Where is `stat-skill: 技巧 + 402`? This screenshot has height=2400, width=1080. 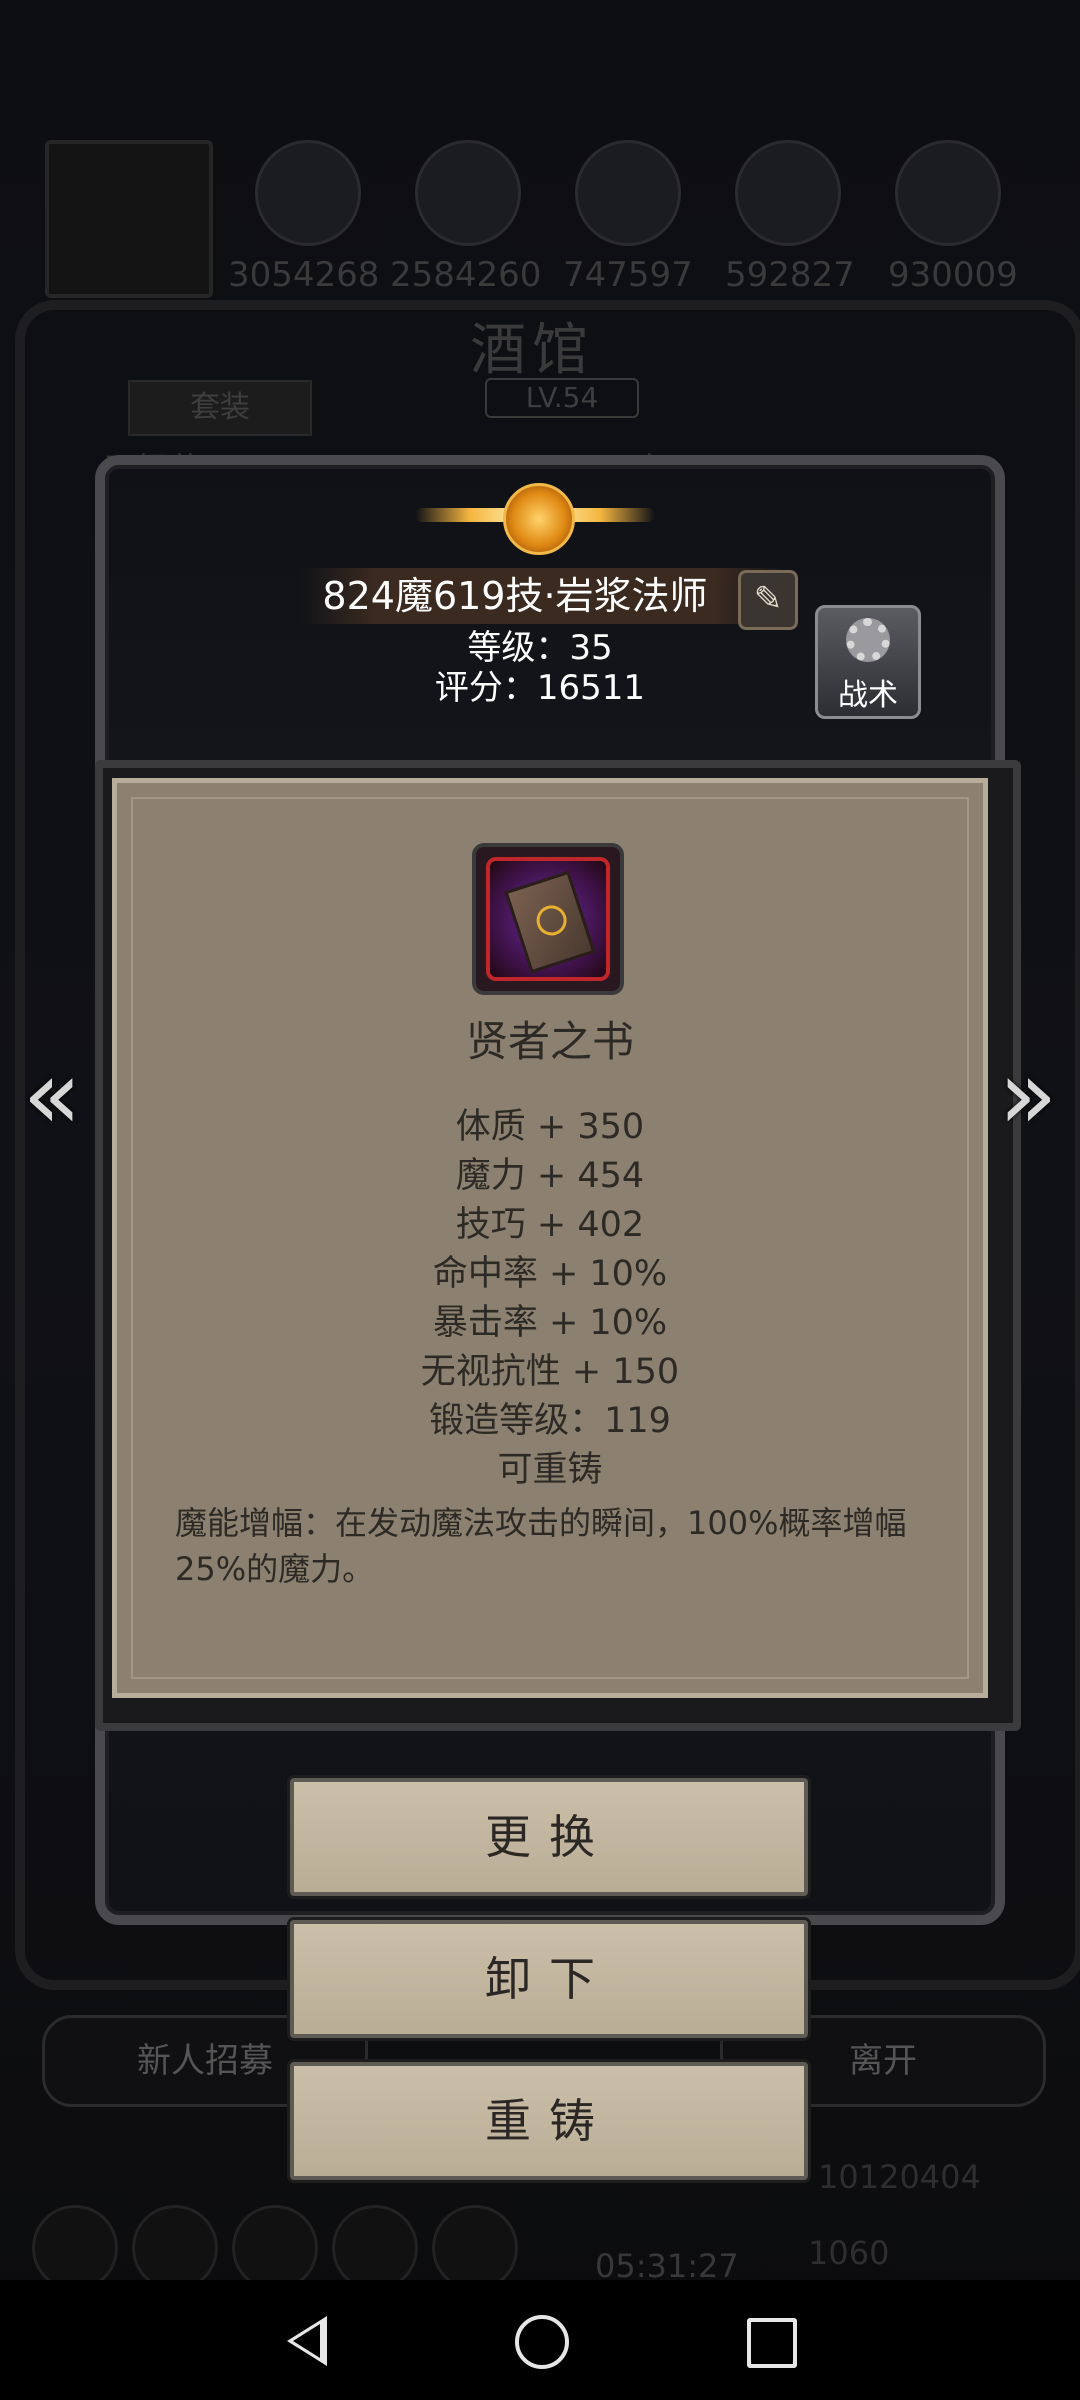
stat-skill: 技巧 + 402 is located at coordinates (550, 1225).